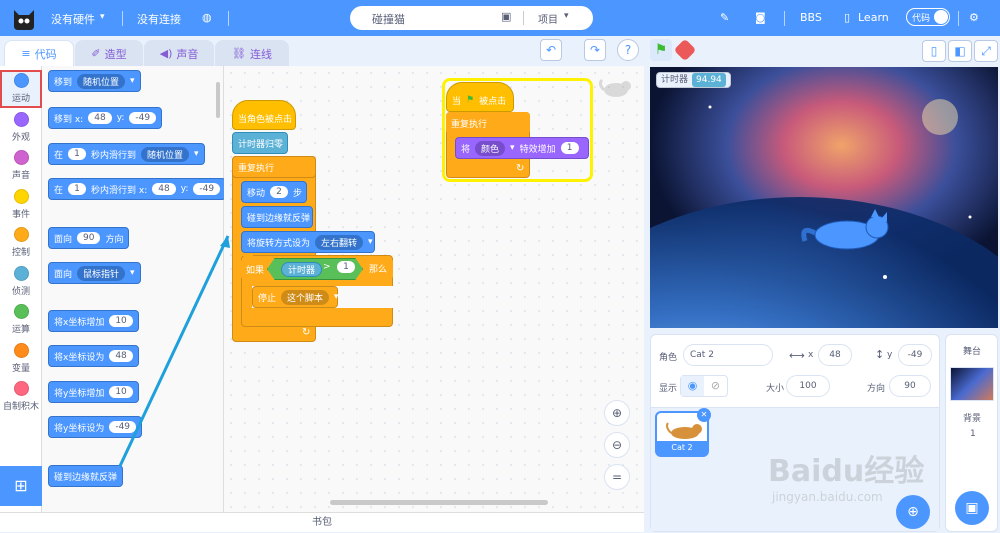  Describe the element at coordinates (21, 282) in the screenshot. I see `category-5: 侦测` at that location.